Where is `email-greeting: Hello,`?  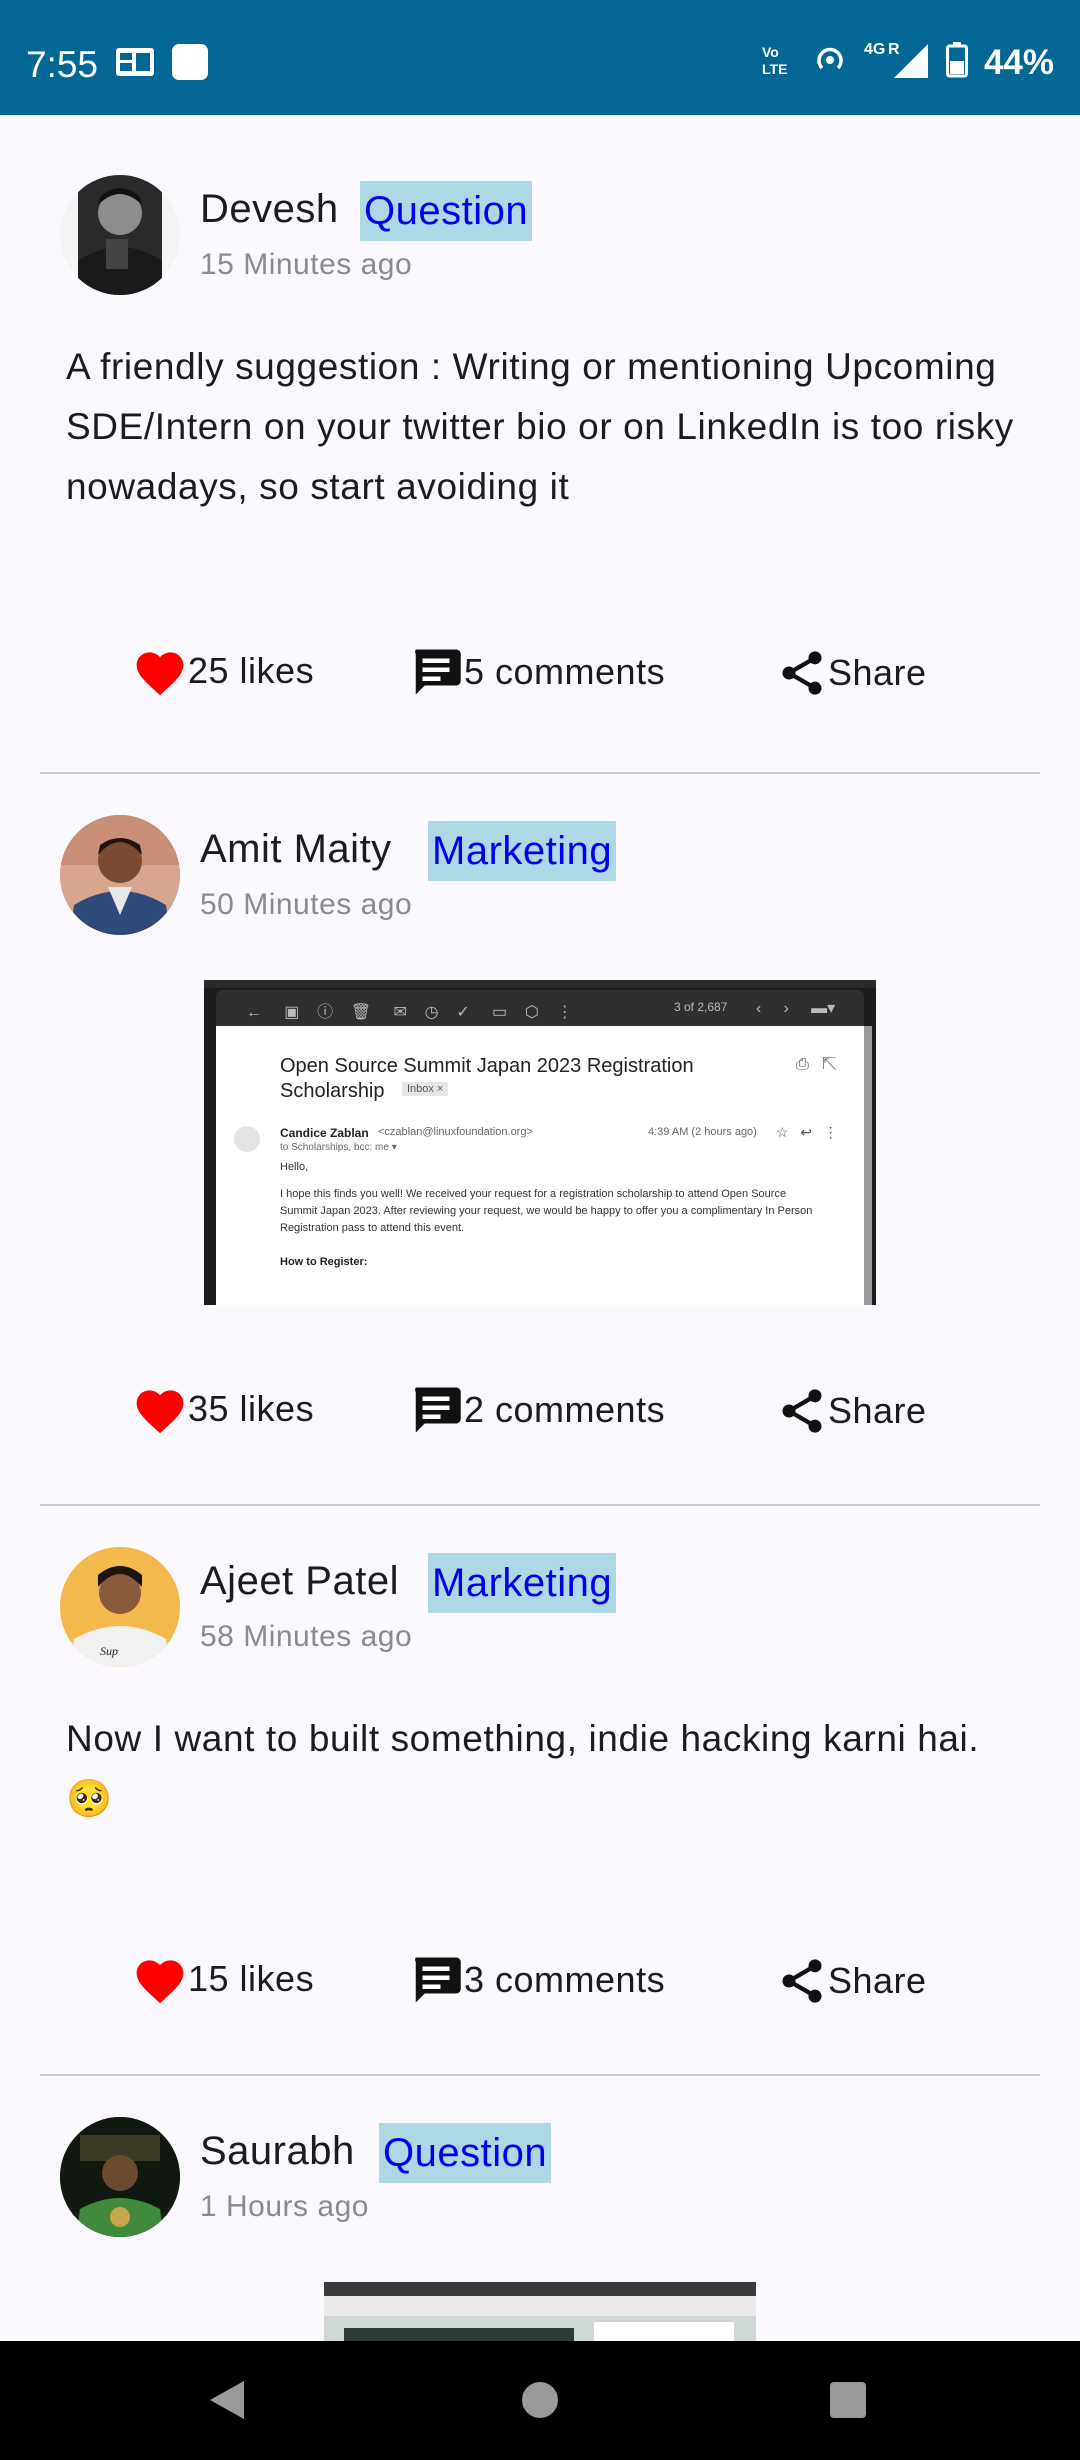
email-greeting: Hello, is located at coordinates (294, 1167).